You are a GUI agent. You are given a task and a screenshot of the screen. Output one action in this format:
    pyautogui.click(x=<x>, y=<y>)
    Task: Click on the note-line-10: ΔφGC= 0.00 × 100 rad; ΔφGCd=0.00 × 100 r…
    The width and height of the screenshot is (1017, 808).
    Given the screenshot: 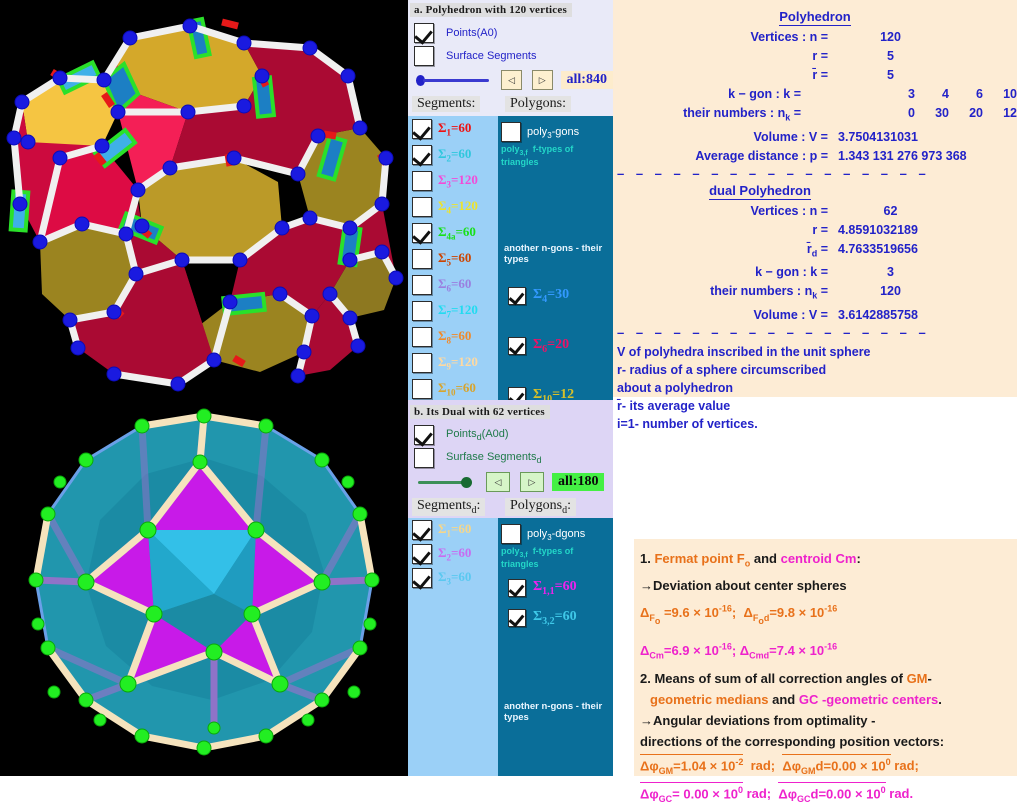 What is the action you would take?
    pyautogui.click(x=825, y=794)
    